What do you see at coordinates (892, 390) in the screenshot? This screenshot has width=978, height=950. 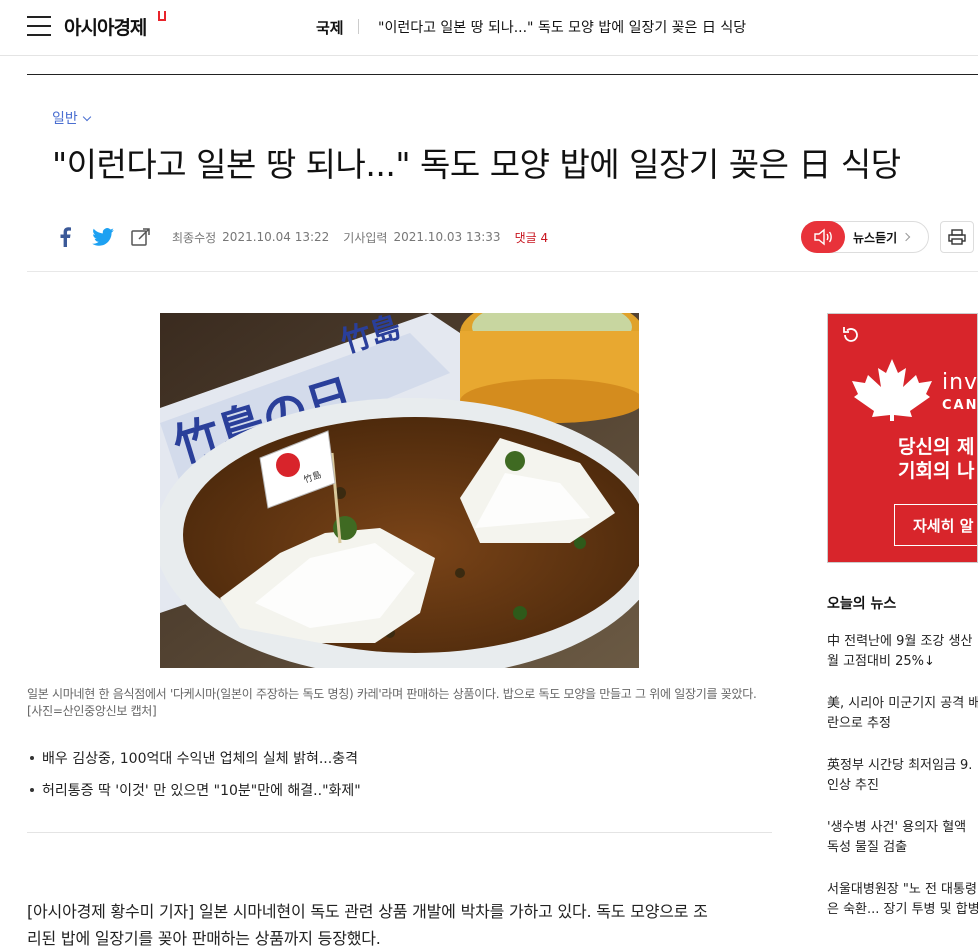 I see `maple-leaf-icon` at bounding box center [892, 390].